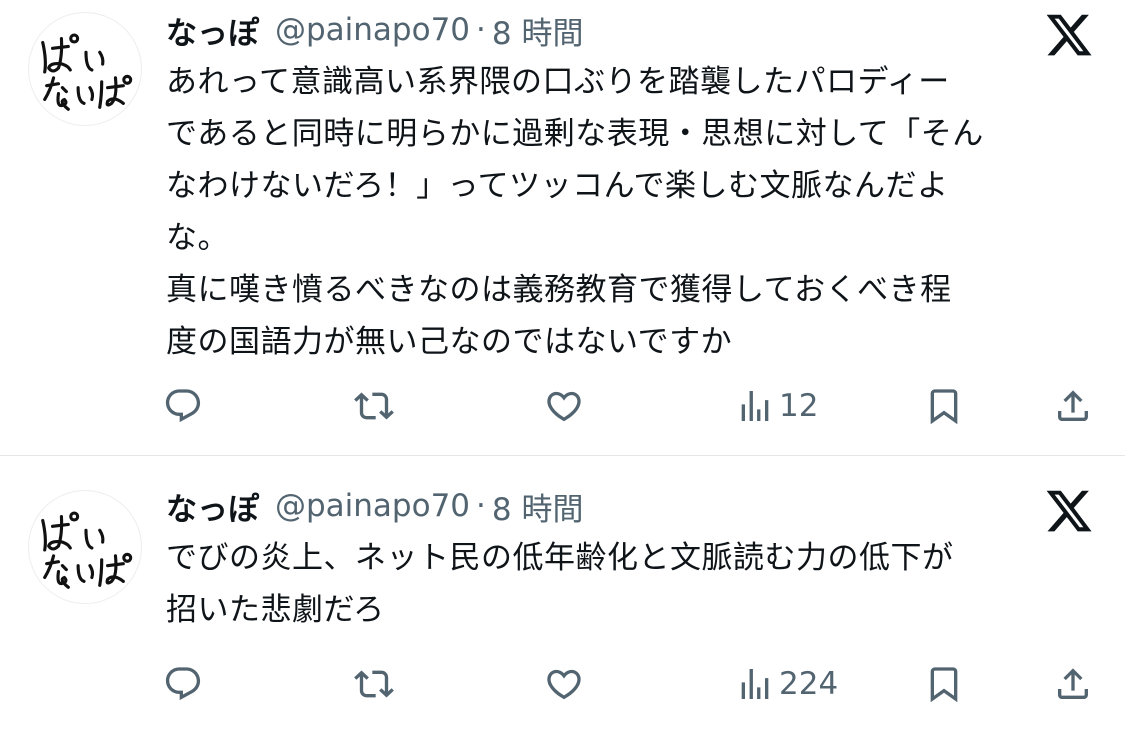 The height and width of the screenshot is (749, 1125). Describe the element at coordinates (776, 406) in the screenshot. I see `views-button: 12` at that location.